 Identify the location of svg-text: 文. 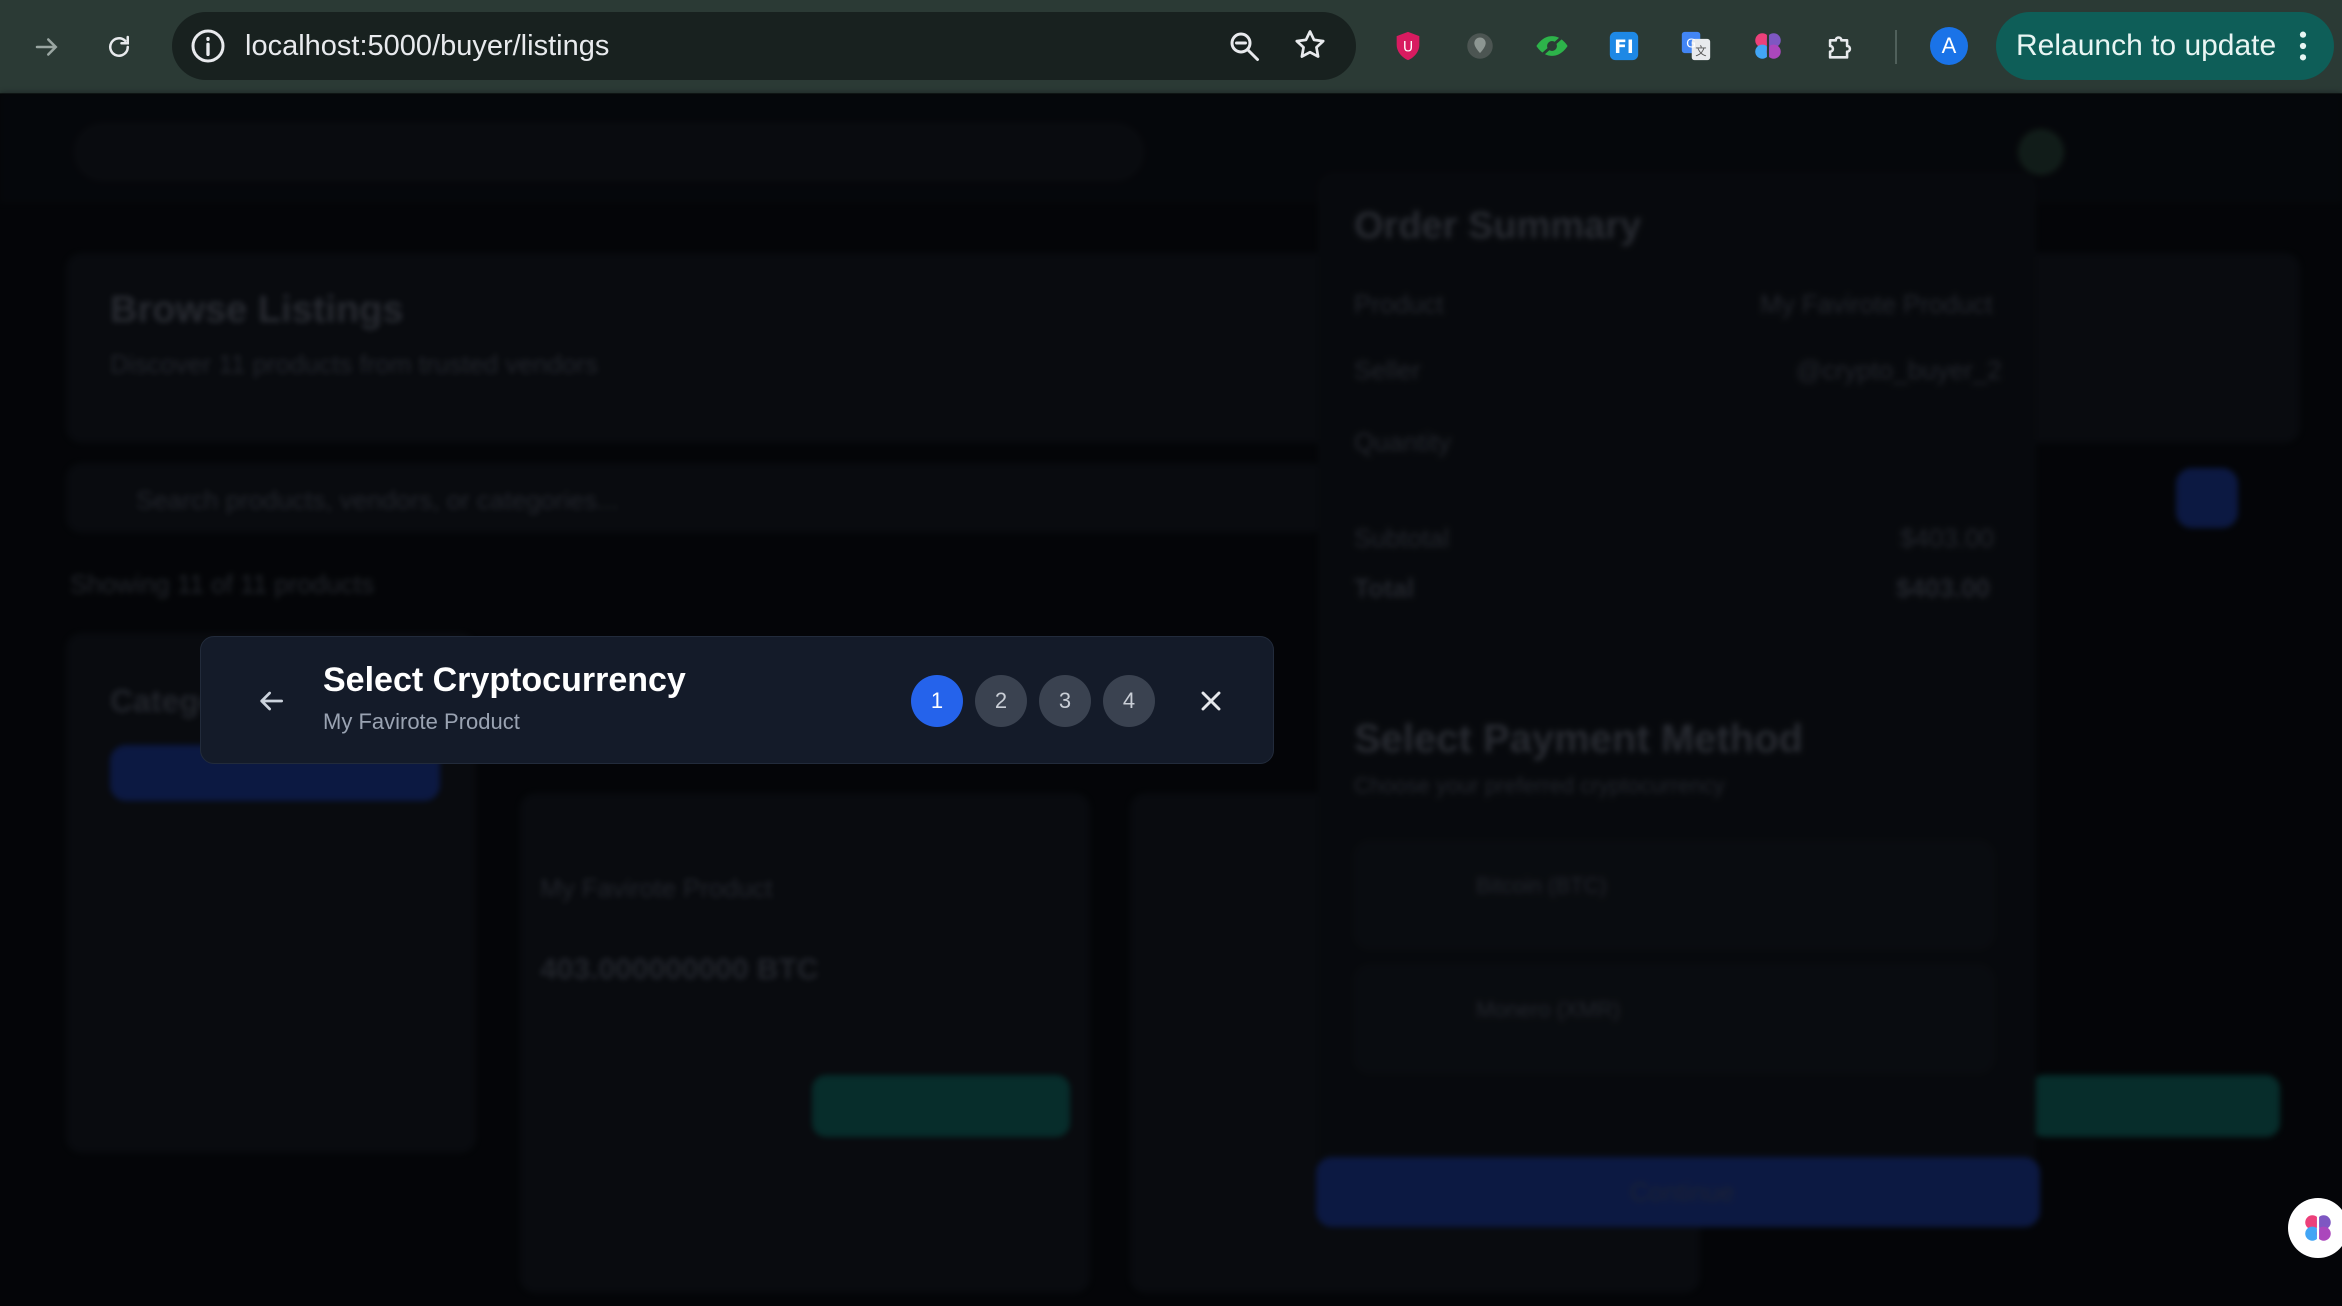
(1700, 51).